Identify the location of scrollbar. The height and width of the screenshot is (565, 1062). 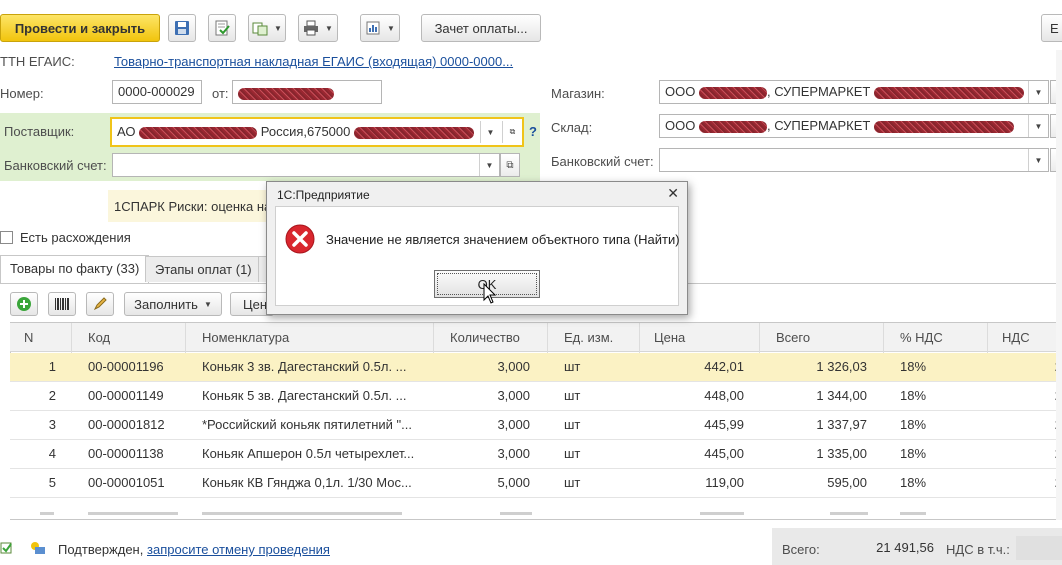
(1059, 285).